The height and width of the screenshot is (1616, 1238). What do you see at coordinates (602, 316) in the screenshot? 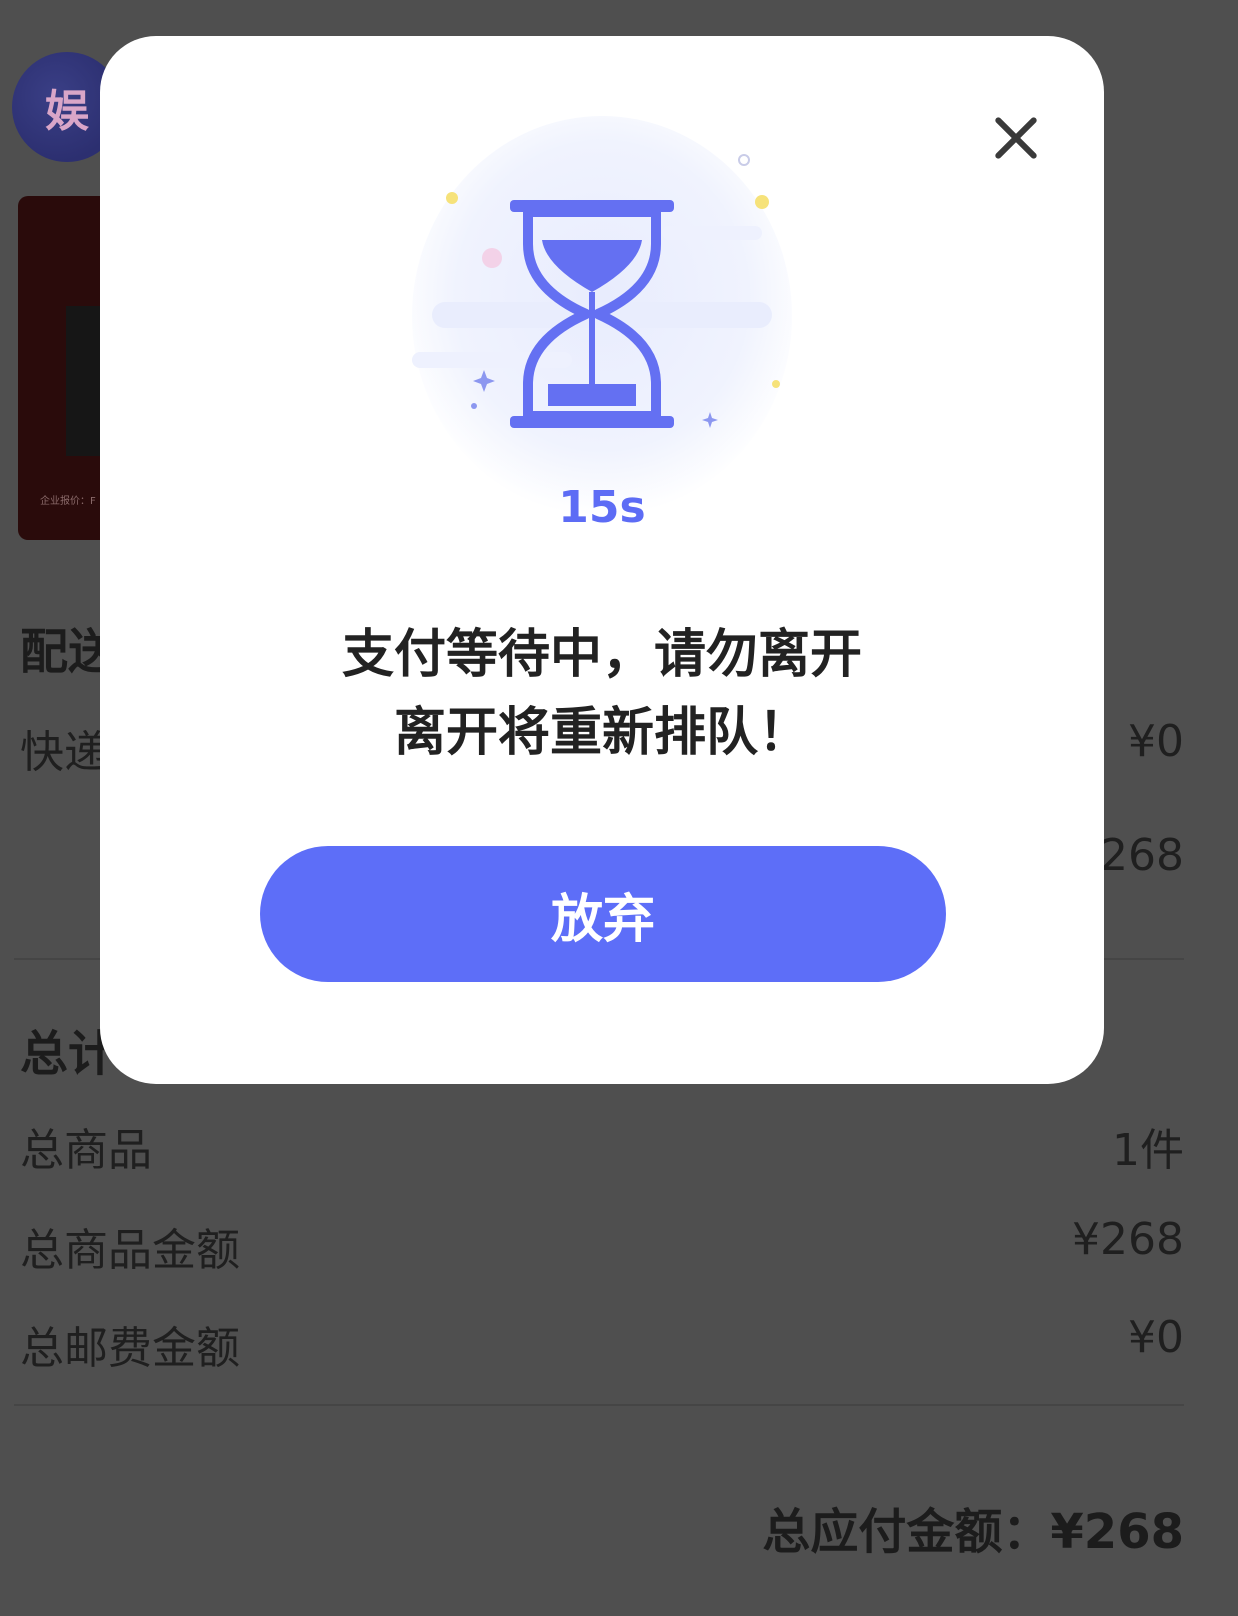
I see `hourglass-icon` at bounding box center [602, 316].